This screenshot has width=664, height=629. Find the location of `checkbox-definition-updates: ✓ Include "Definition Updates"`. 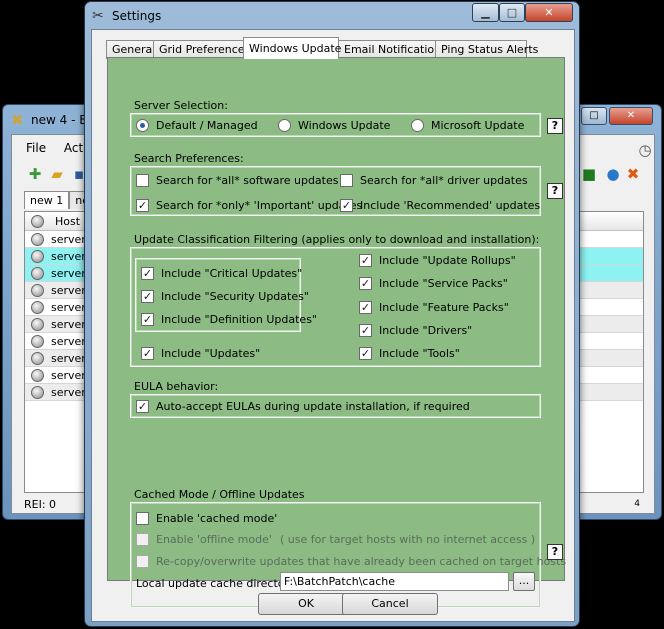

checkbox-definition-updates: ✓ Include "Definition Updates" is located at coordinates (229, 319).